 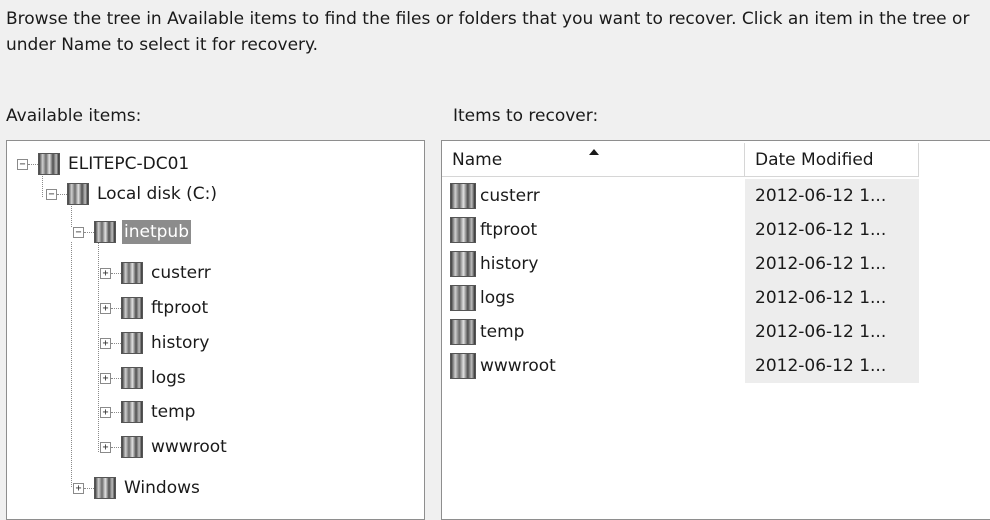 What do you see at coordinates (173, 412) in the screenshot?
I see `tree-item-label: temp` at bounding box center [173, 412].